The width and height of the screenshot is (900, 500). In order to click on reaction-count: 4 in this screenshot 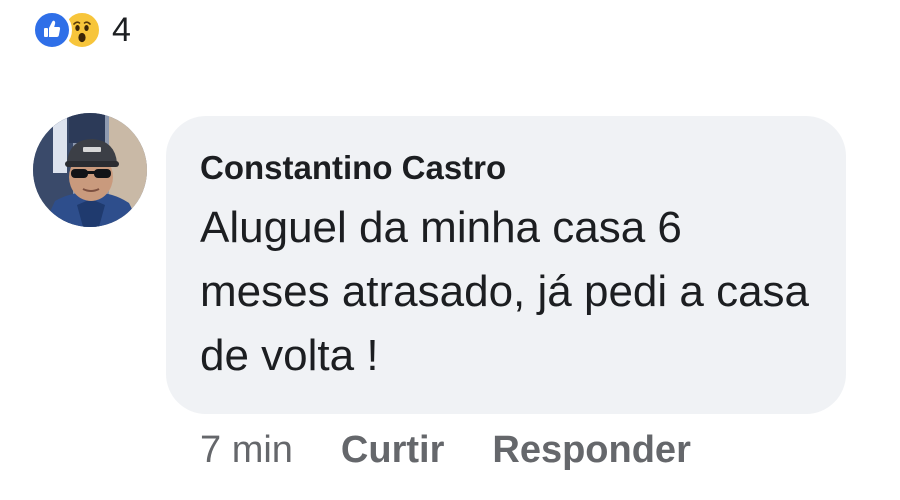, I will do `click(121, 30)`.